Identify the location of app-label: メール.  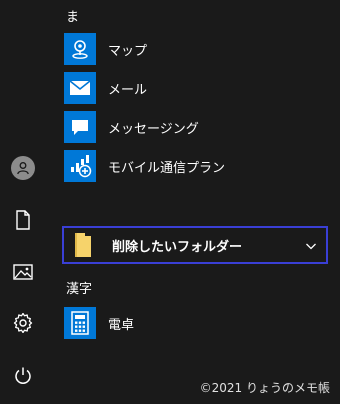
(128, 90).